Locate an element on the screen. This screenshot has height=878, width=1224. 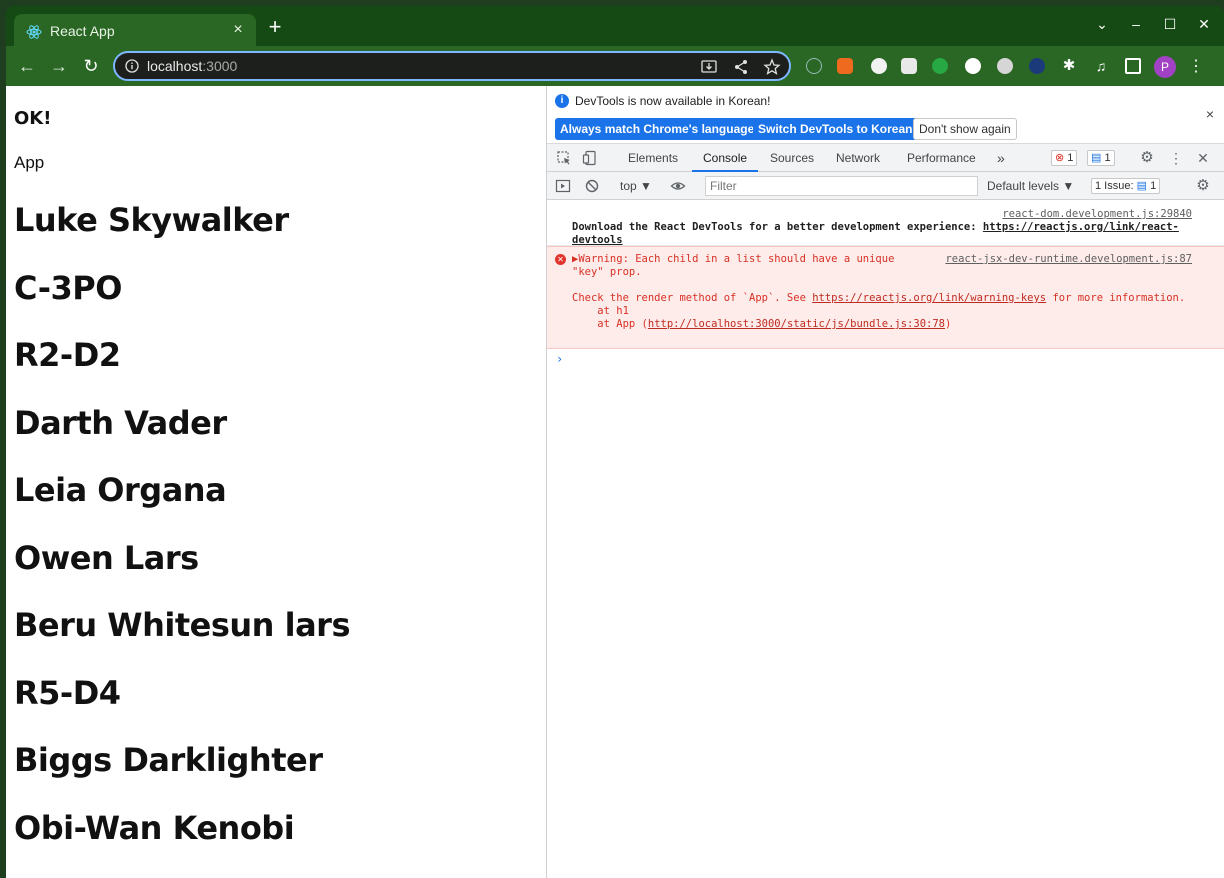
browser-toolbar: ← → ↻ localhost:3000 ✱ ♫ P ⋮ is located at coordinates (615, 66).